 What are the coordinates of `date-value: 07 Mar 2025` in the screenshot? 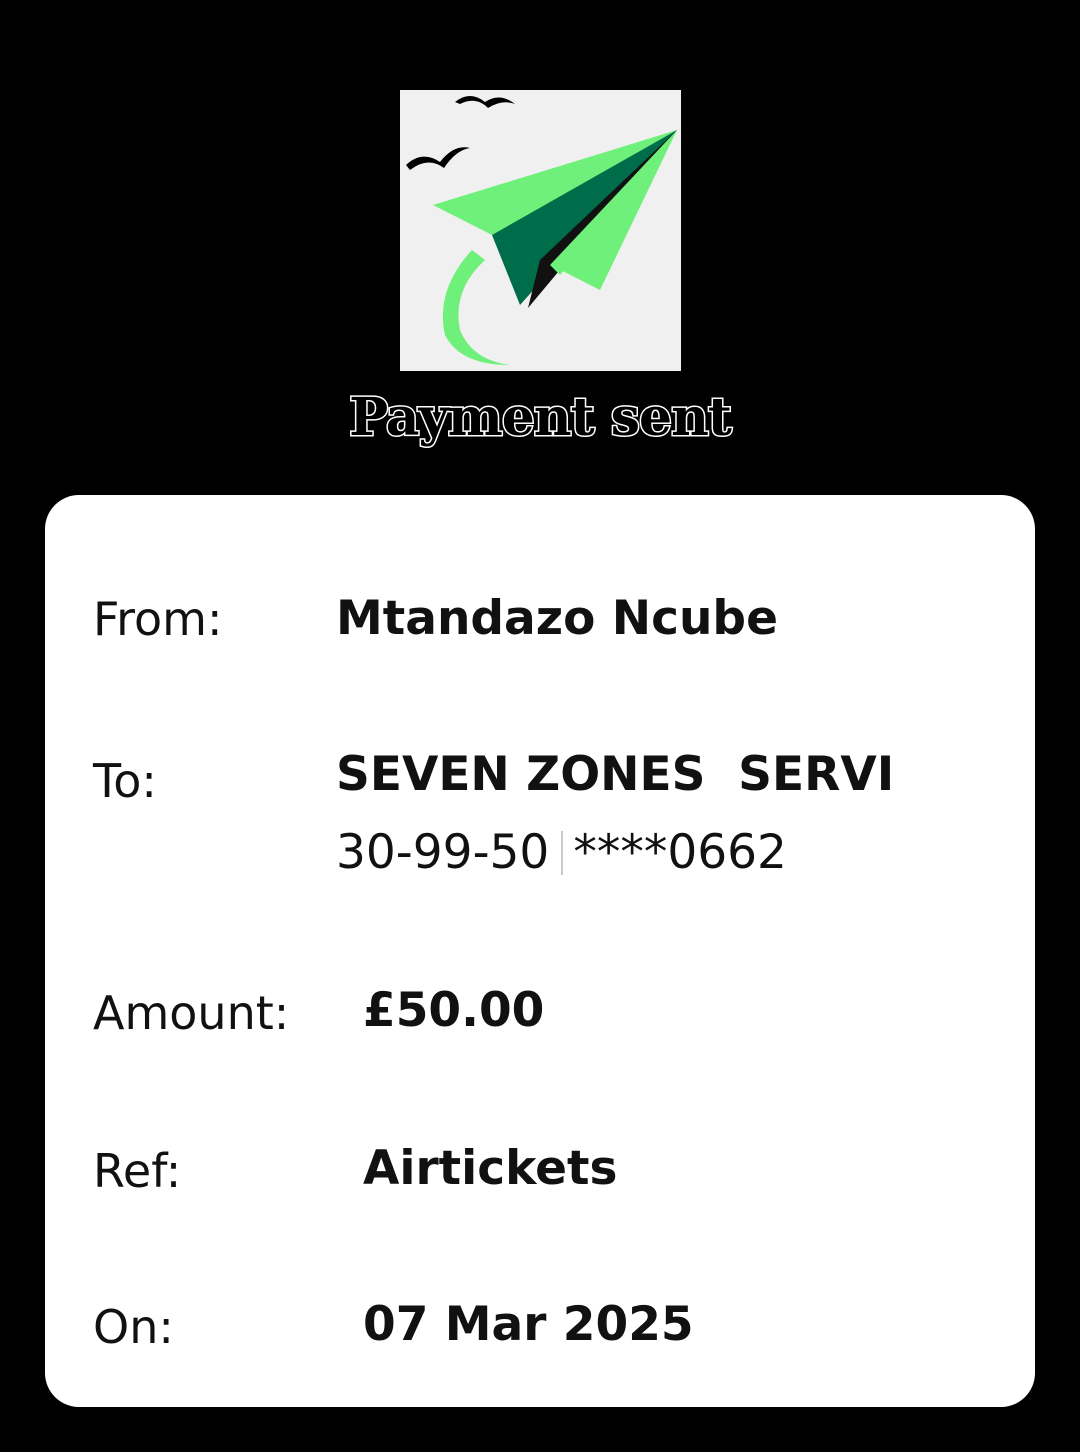 It's located at (528, 1324).